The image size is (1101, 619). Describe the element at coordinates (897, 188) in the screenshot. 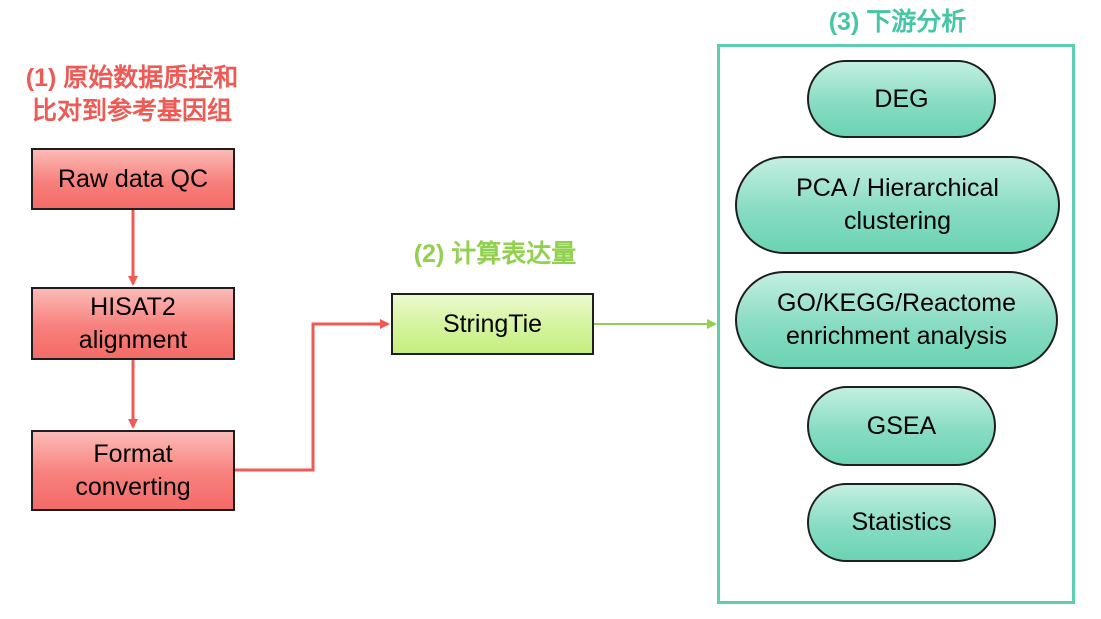

I see `node-pca-line1: PCA / Hierarchical` at that location.